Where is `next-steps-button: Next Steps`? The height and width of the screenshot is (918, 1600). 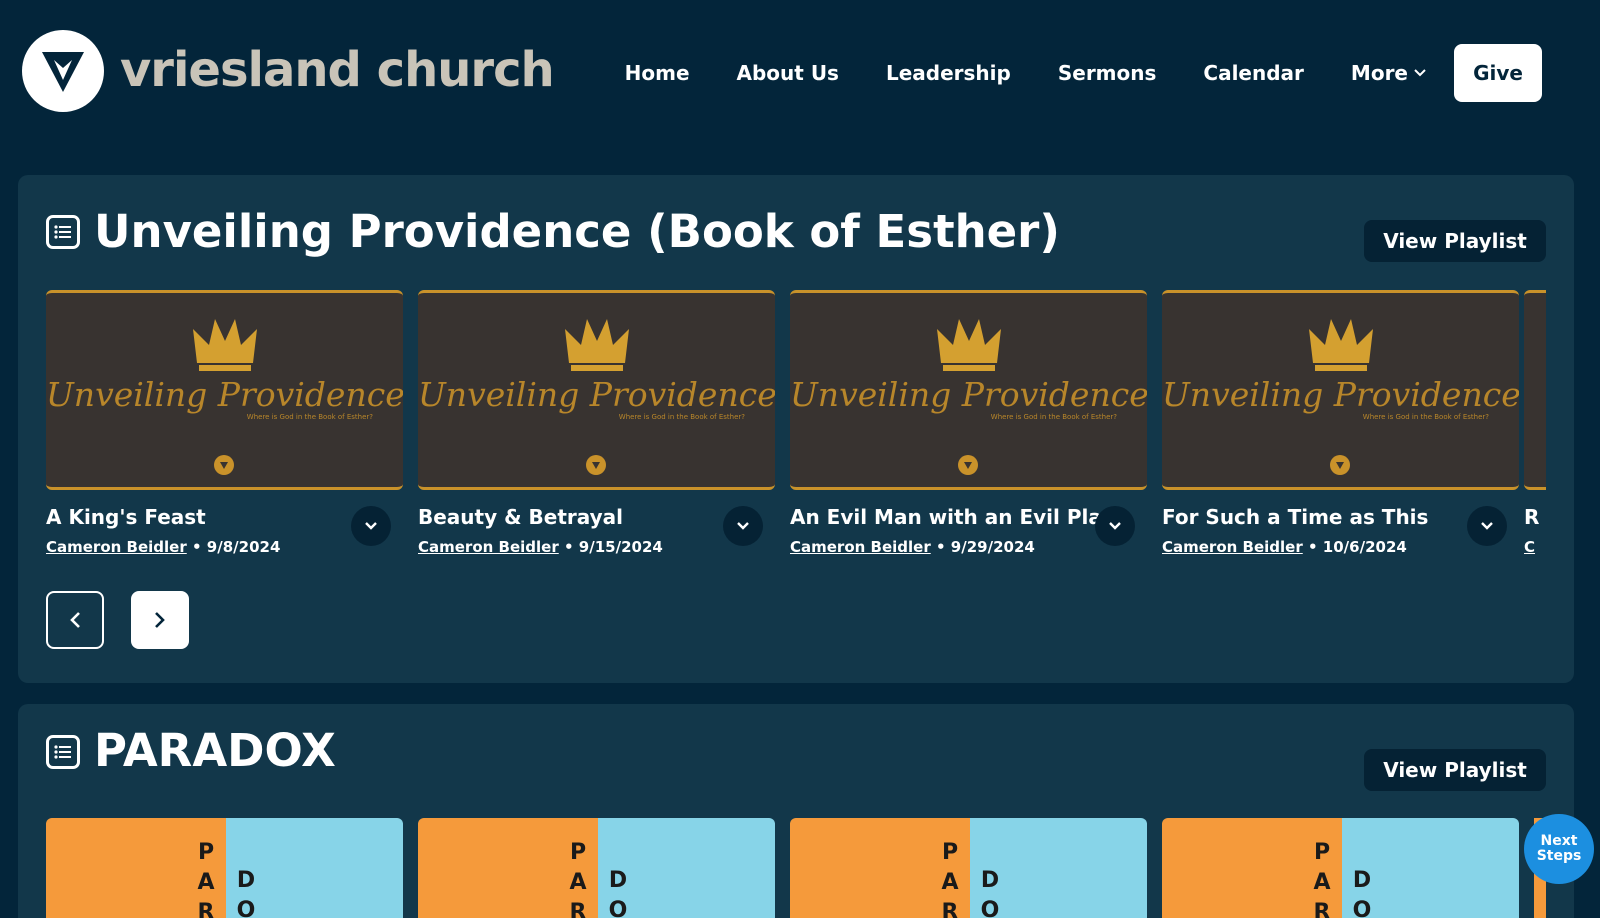
next-steps-button: Next Steps is located at coordinates (1559, 849).